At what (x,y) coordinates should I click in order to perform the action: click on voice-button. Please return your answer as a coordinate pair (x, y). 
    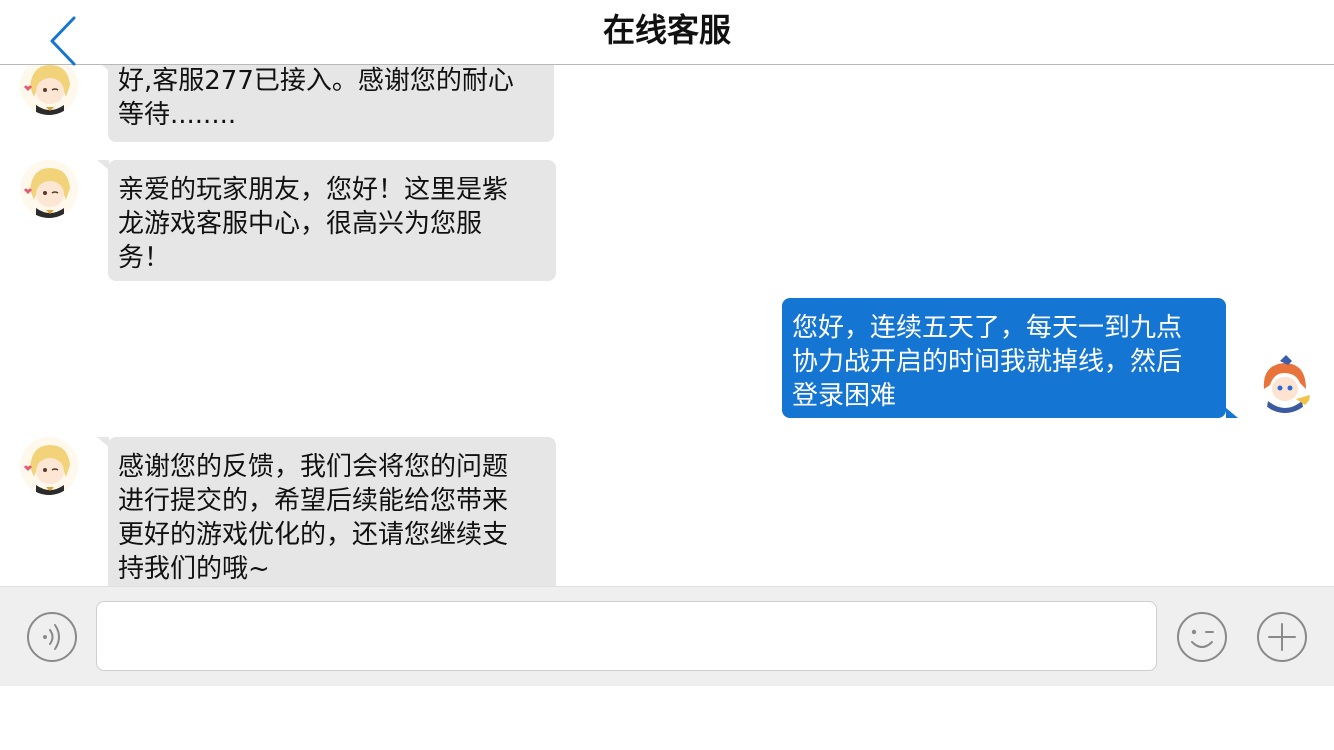
    Looking at the image, I should click on (52, 637).